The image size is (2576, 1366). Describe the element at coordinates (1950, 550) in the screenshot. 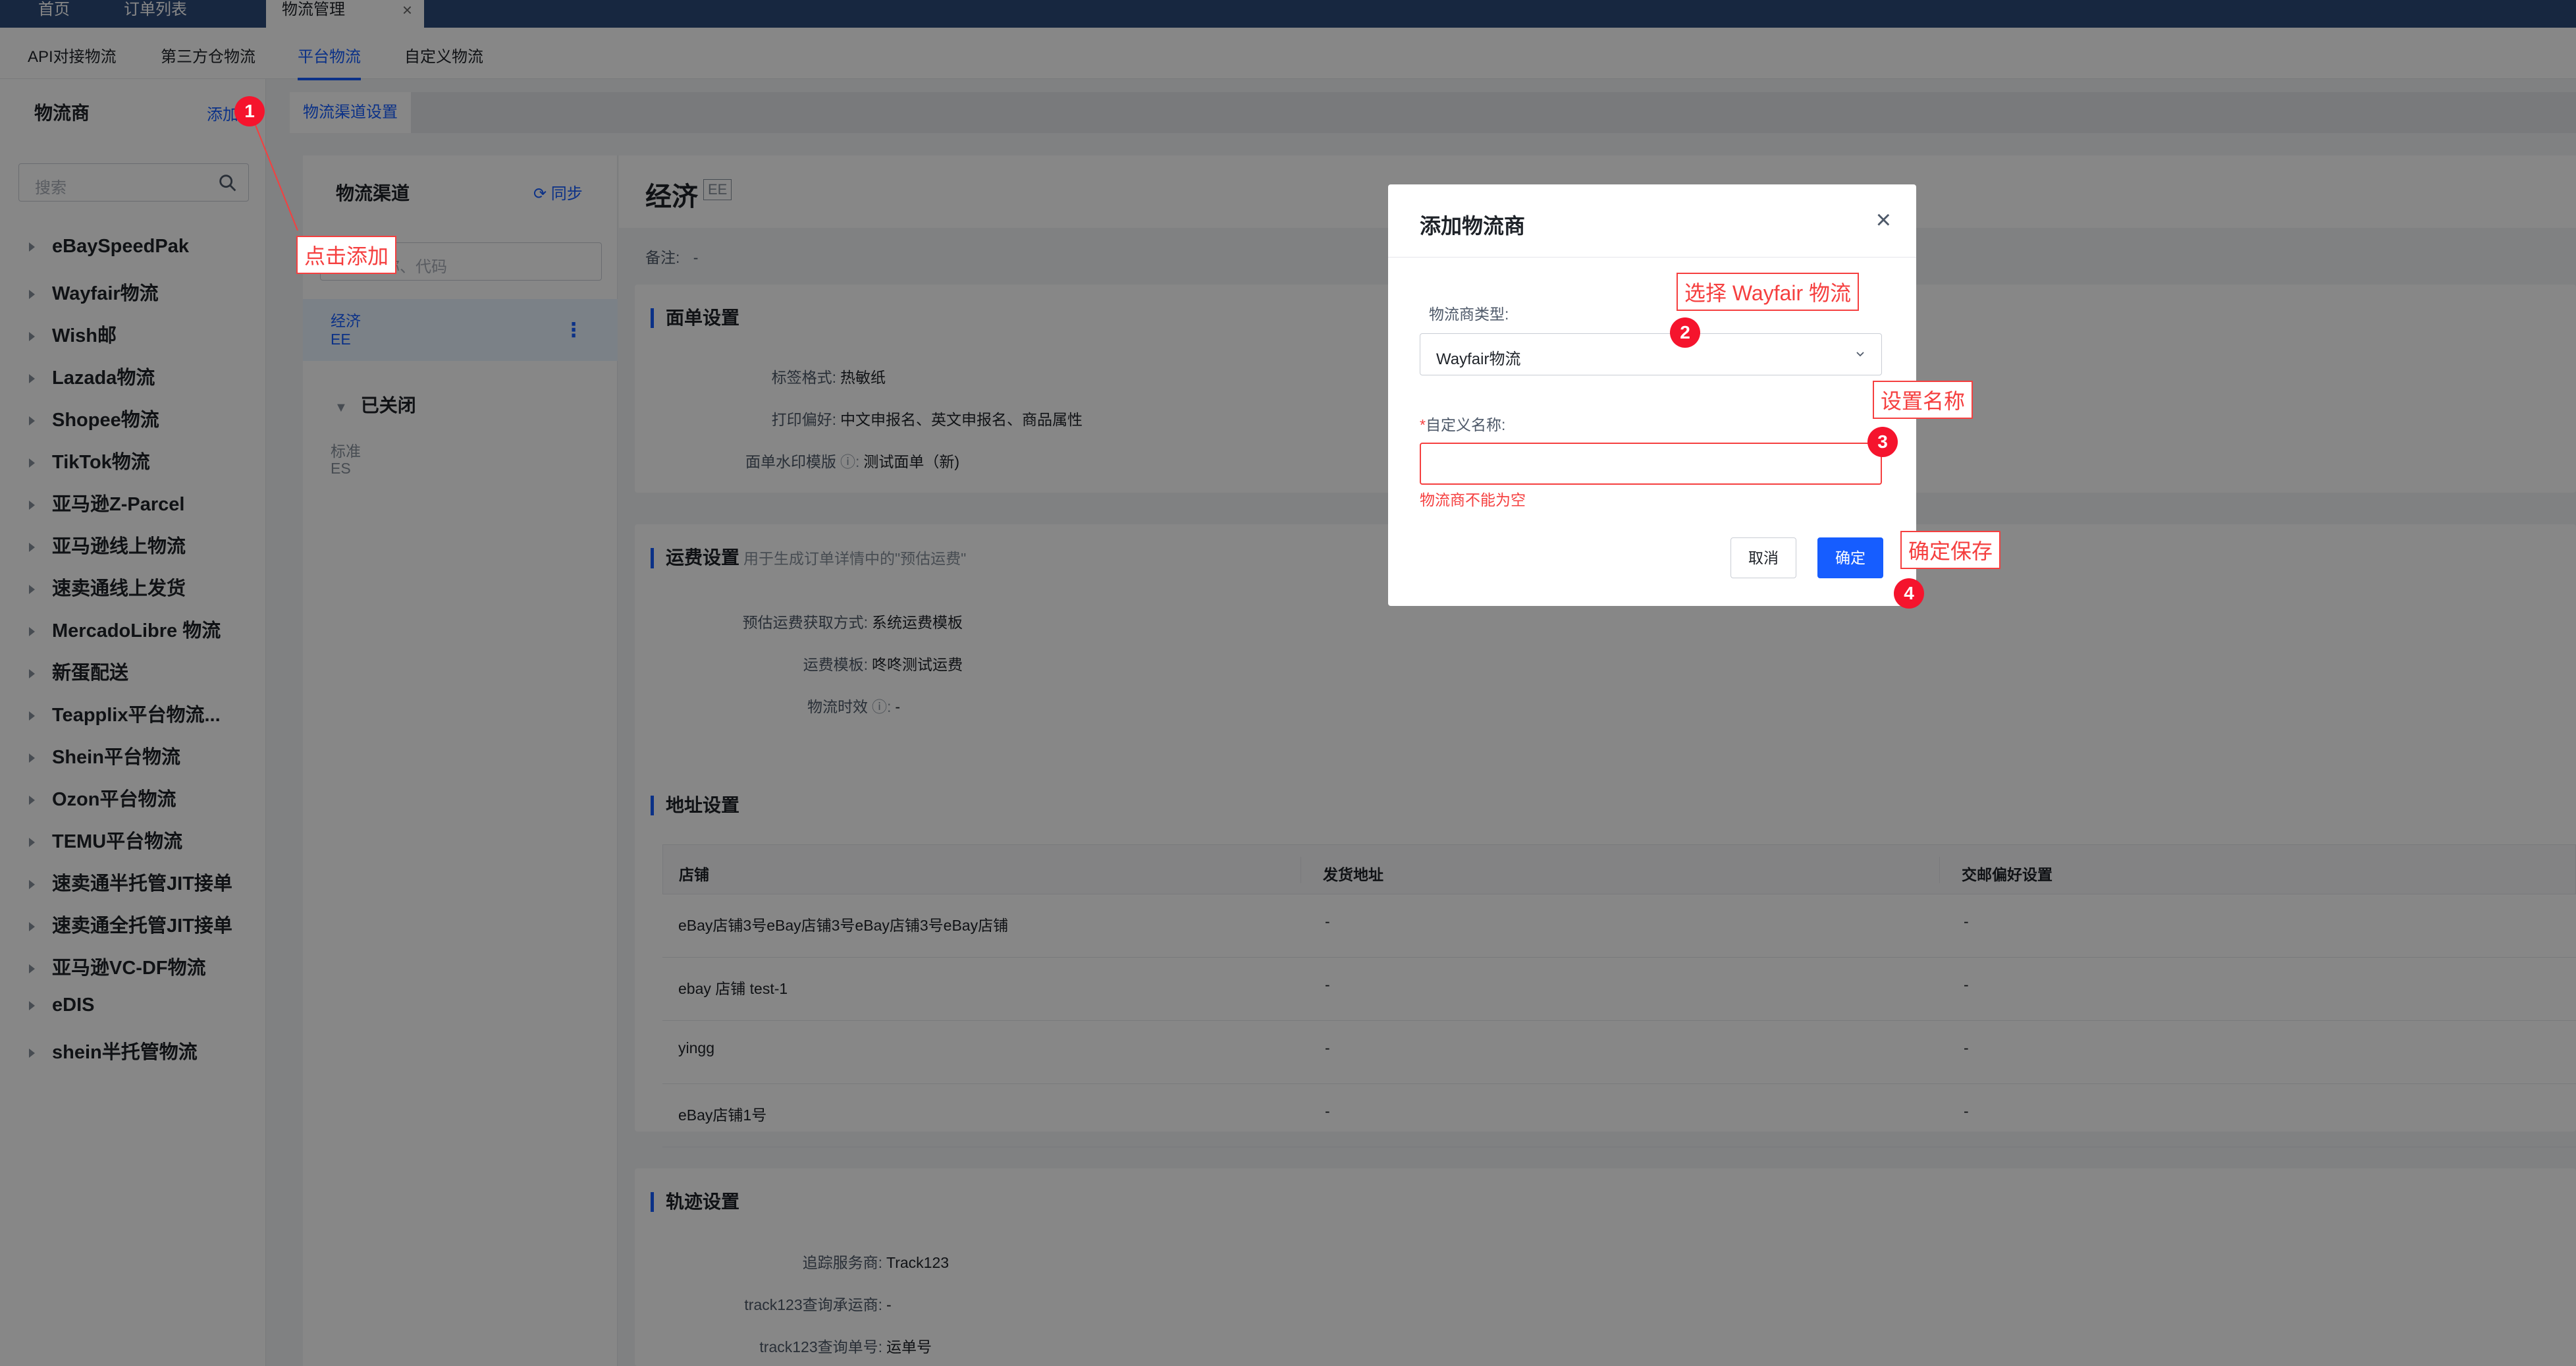

I see `annotation-step4-label: 确定保存` at that location.